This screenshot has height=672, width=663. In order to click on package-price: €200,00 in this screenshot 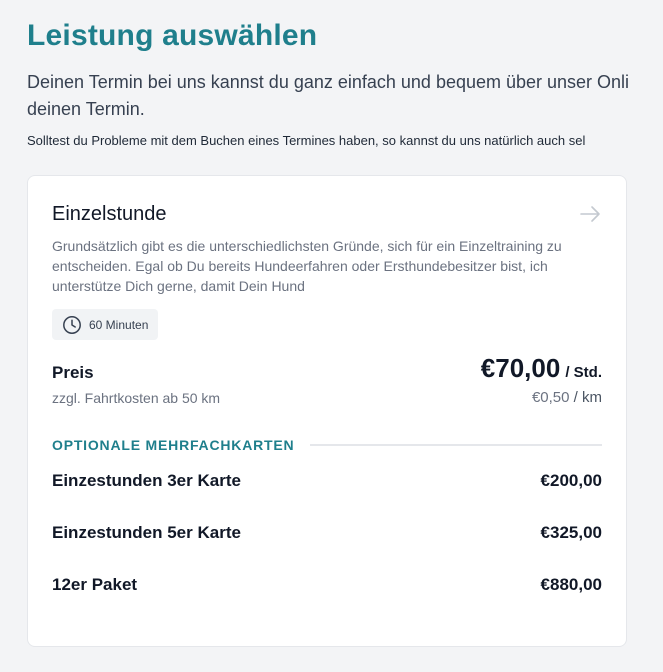, I will do `click(571, 480)`.